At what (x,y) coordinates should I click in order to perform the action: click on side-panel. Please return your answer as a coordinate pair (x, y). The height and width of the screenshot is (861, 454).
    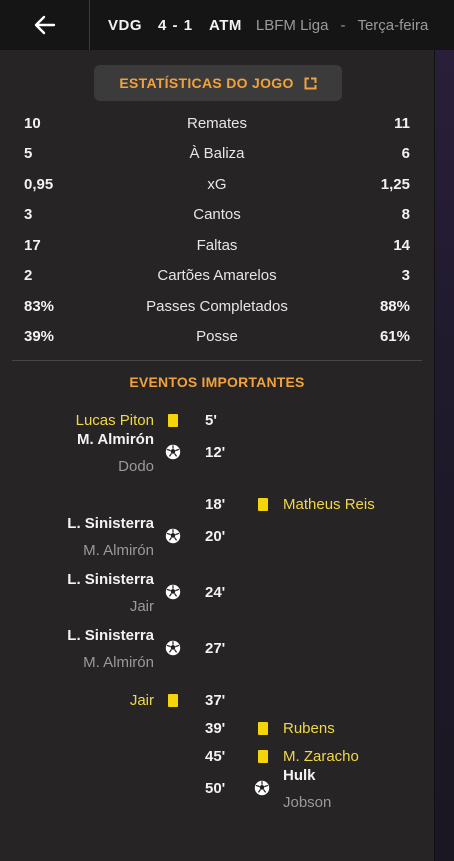
    Looking at the image, I should click on (444, 455).